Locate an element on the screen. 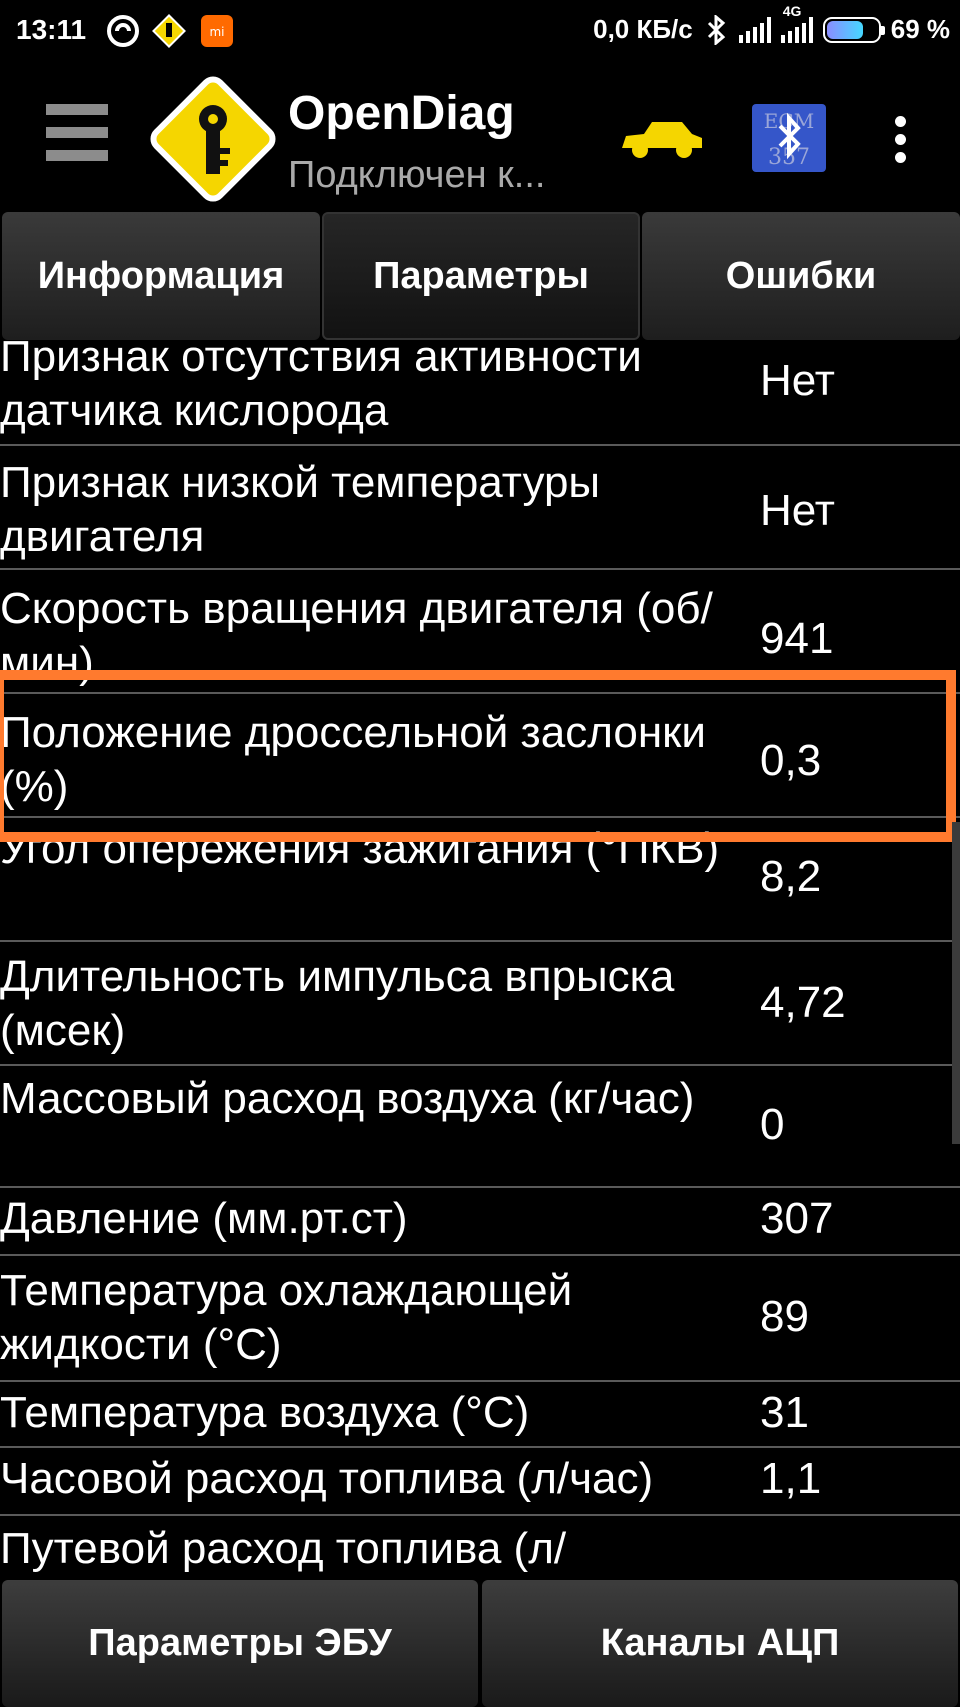  status-bar: 13:11 mi 0,0 КБ/с 4G 69 % is located at coordinates (480, 34).